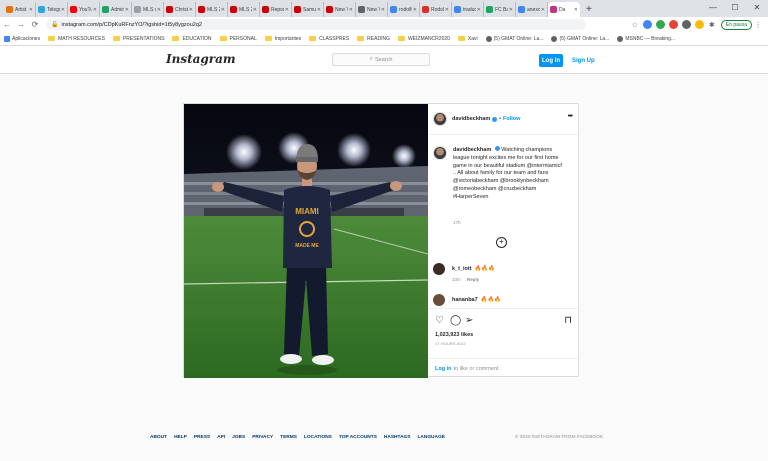  Describe the element at coordinates (373, 39) in the screenshot. I see `bookmark-item: READING` at that location.